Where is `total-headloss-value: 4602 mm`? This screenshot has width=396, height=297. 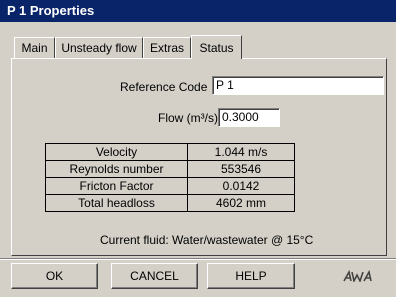
total-headloss-value: 4602 mm is located at coordinates (241, 203).